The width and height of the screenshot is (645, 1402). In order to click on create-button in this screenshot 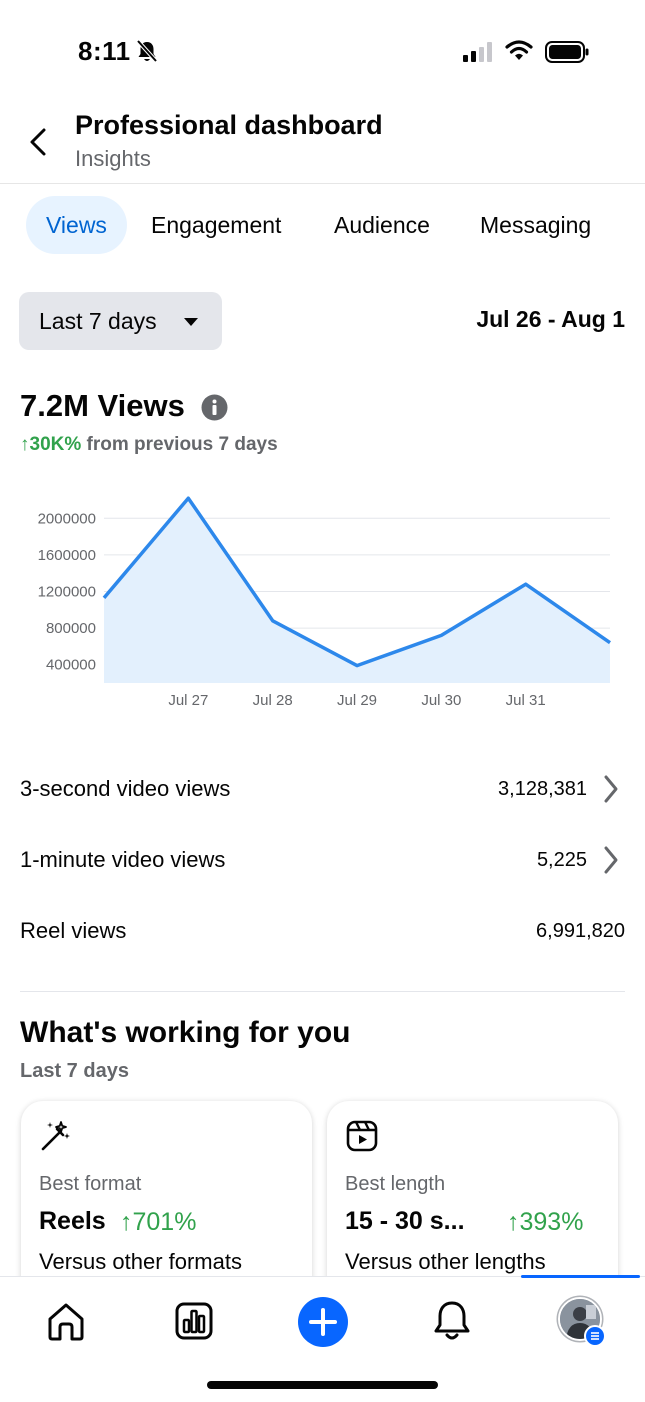, I will do `click(323, 1322)`.